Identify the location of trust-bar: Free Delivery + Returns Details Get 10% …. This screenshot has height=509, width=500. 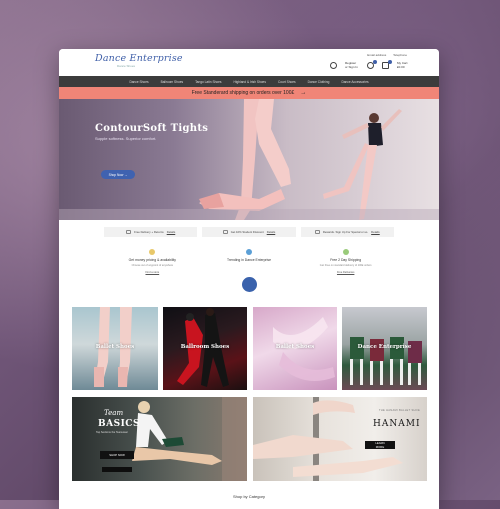
(249, 232).